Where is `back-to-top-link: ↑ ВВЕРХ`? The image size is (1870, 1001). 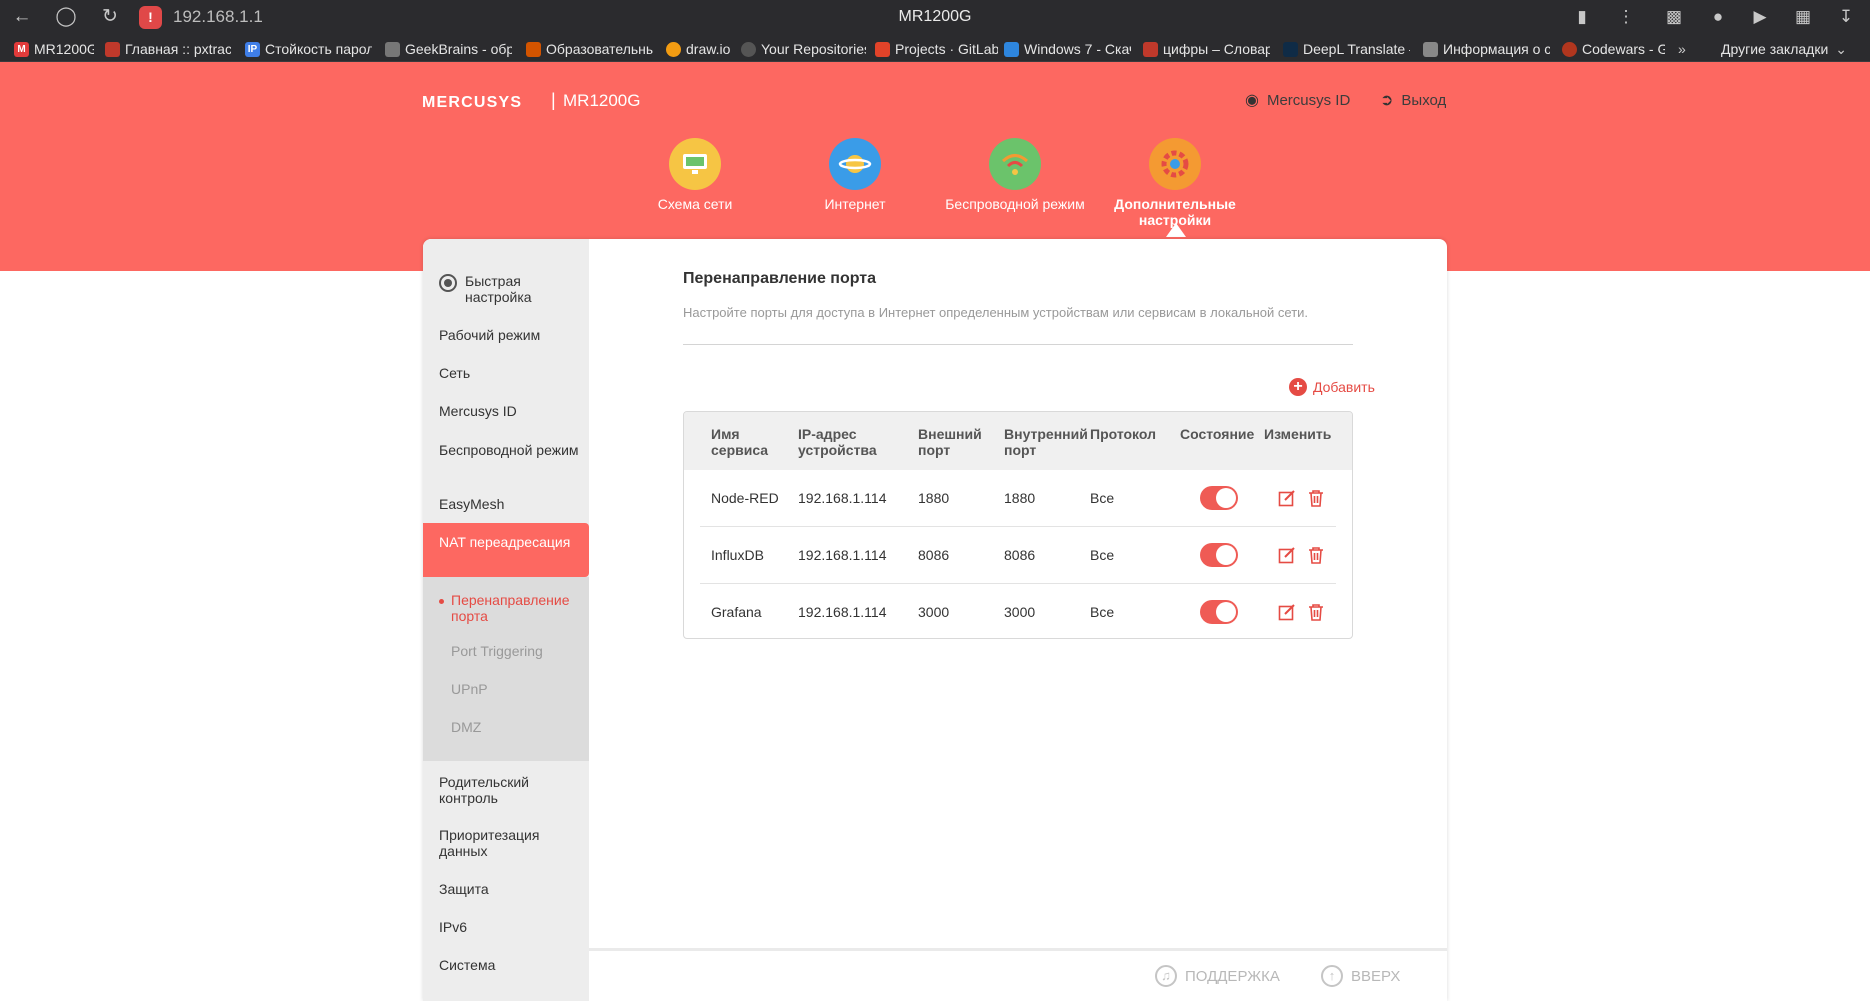 back-to-top-link: ↑ ВВЕРХ is located at coordinates (1360, 976).